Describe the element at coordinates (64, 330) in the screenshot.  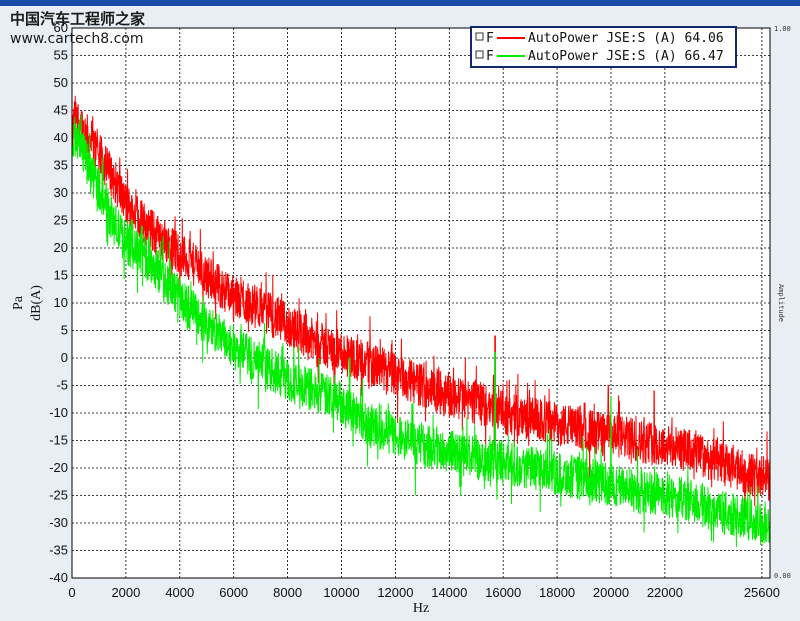
I see `y-tick-label: 5` at that location.